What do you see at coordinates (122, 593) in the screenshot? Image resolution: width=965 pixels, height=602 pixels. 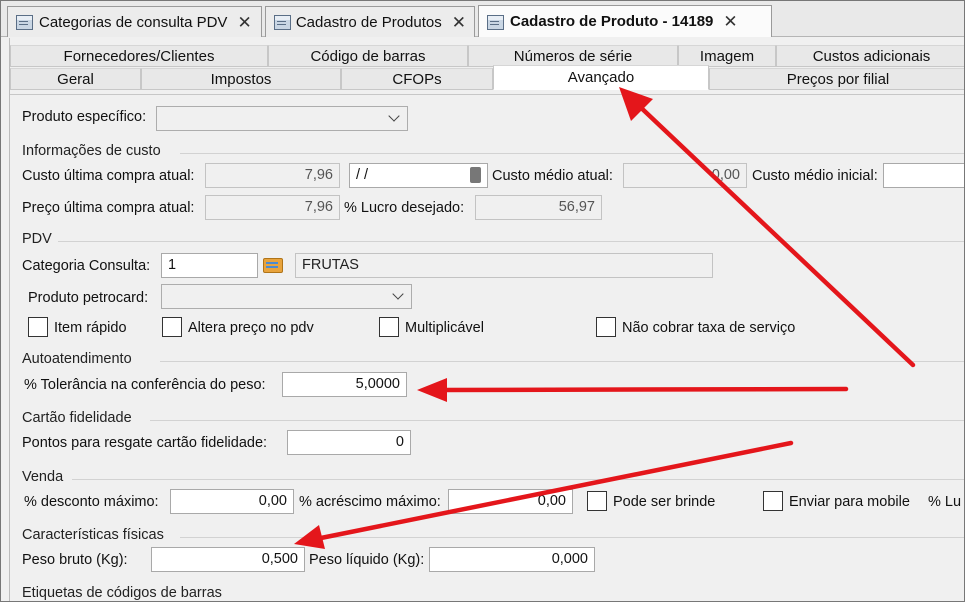 I see `etiquetas-title: Etiquetas de códigos de barras` at bounding box center [122, 593].